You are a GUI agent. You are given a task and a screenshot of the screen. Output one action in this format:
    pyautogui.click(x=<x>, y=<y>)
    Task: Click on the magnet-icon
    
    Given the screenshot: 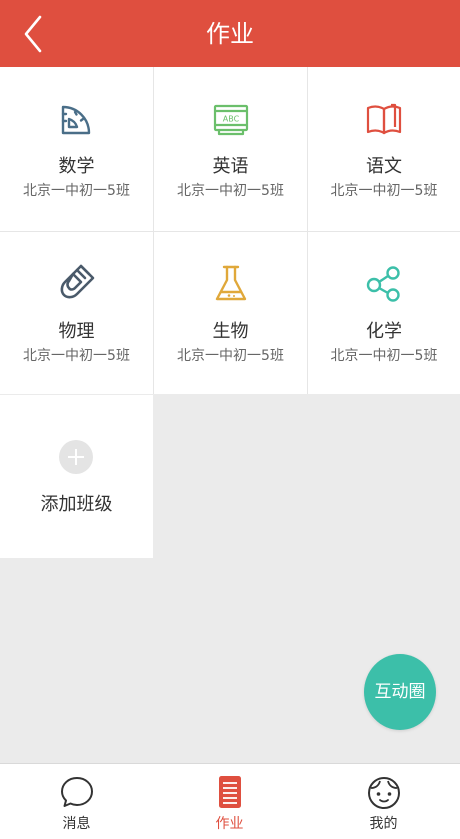 What is the action you would take?
    pyautogui.click(x=77, y=281)
    